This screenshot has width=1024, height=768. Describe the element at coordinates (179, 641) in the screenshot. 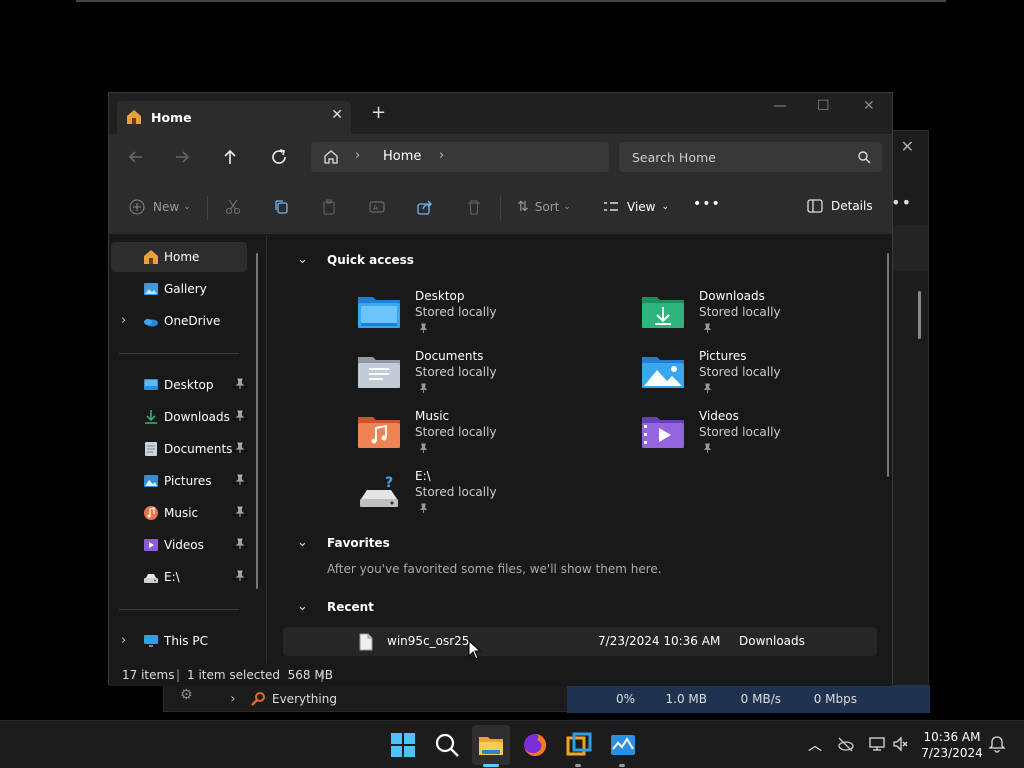

I see `sidebar-item-this-pc: › This PC` at that location.